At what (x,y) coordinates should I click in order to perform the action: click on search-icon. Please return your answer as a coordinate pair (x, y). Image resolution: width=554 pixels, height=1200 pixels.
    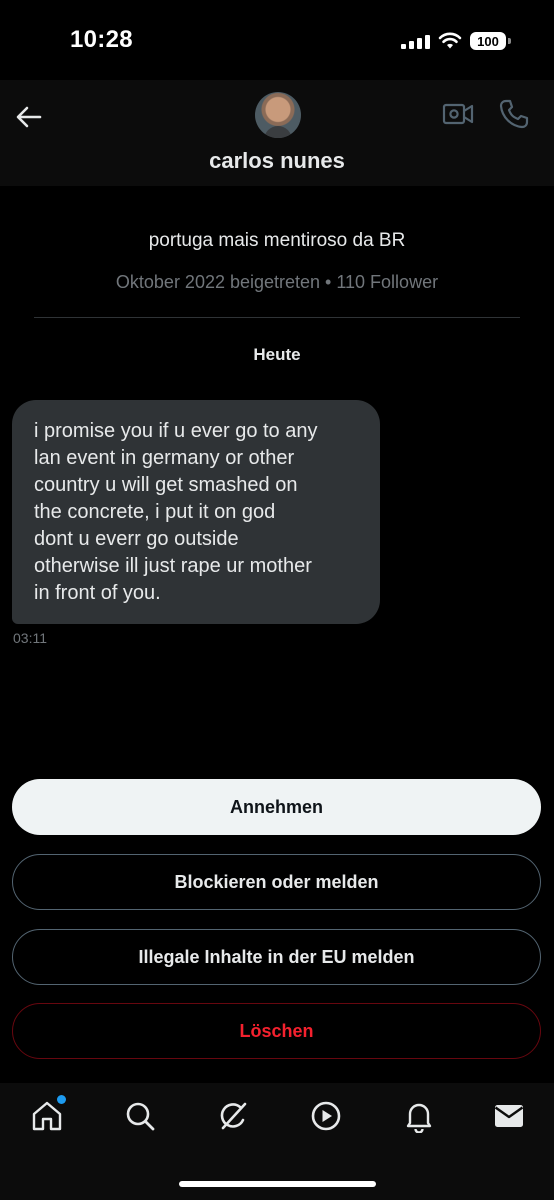
    Looking at the image, I should click on (140, 1116).